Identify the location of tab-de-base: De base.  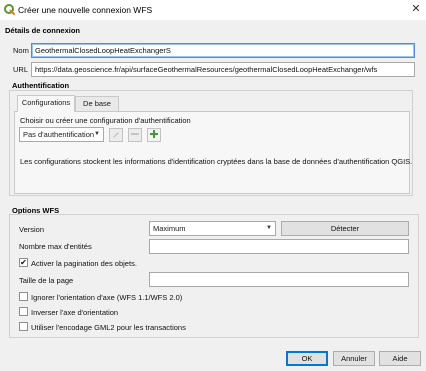
(97, 103).